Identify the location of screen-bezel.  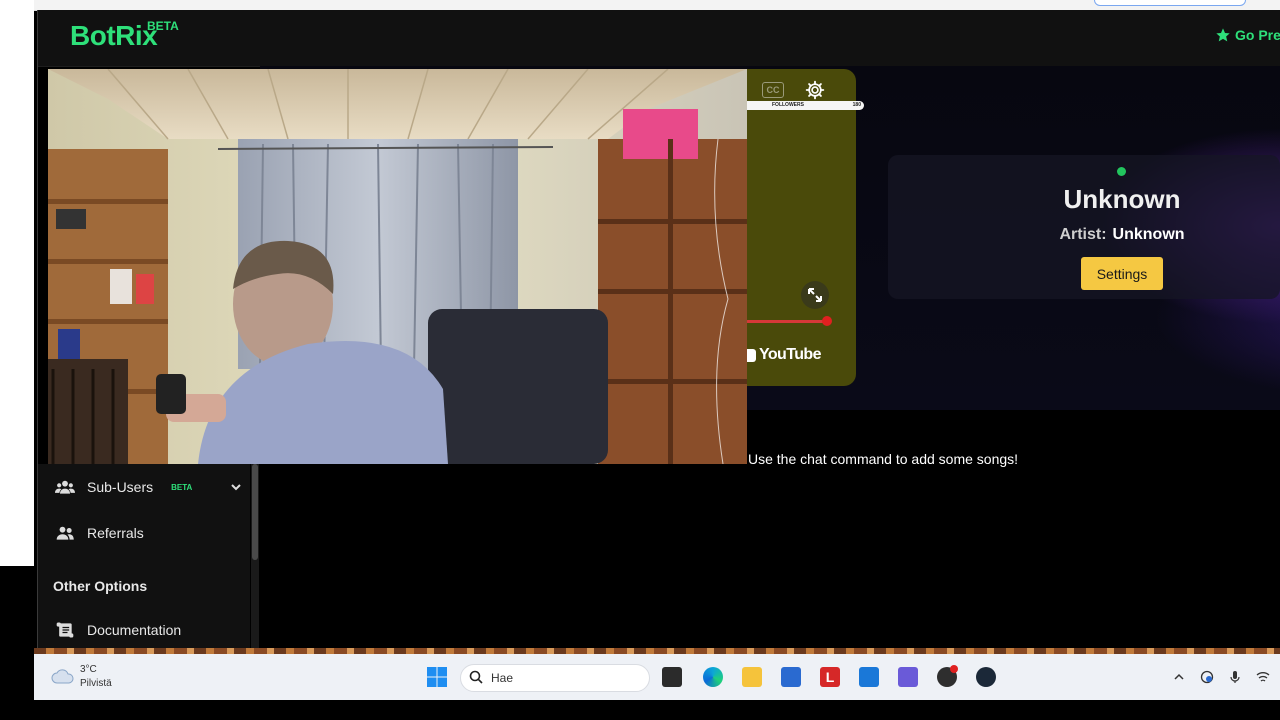
(640, 710).